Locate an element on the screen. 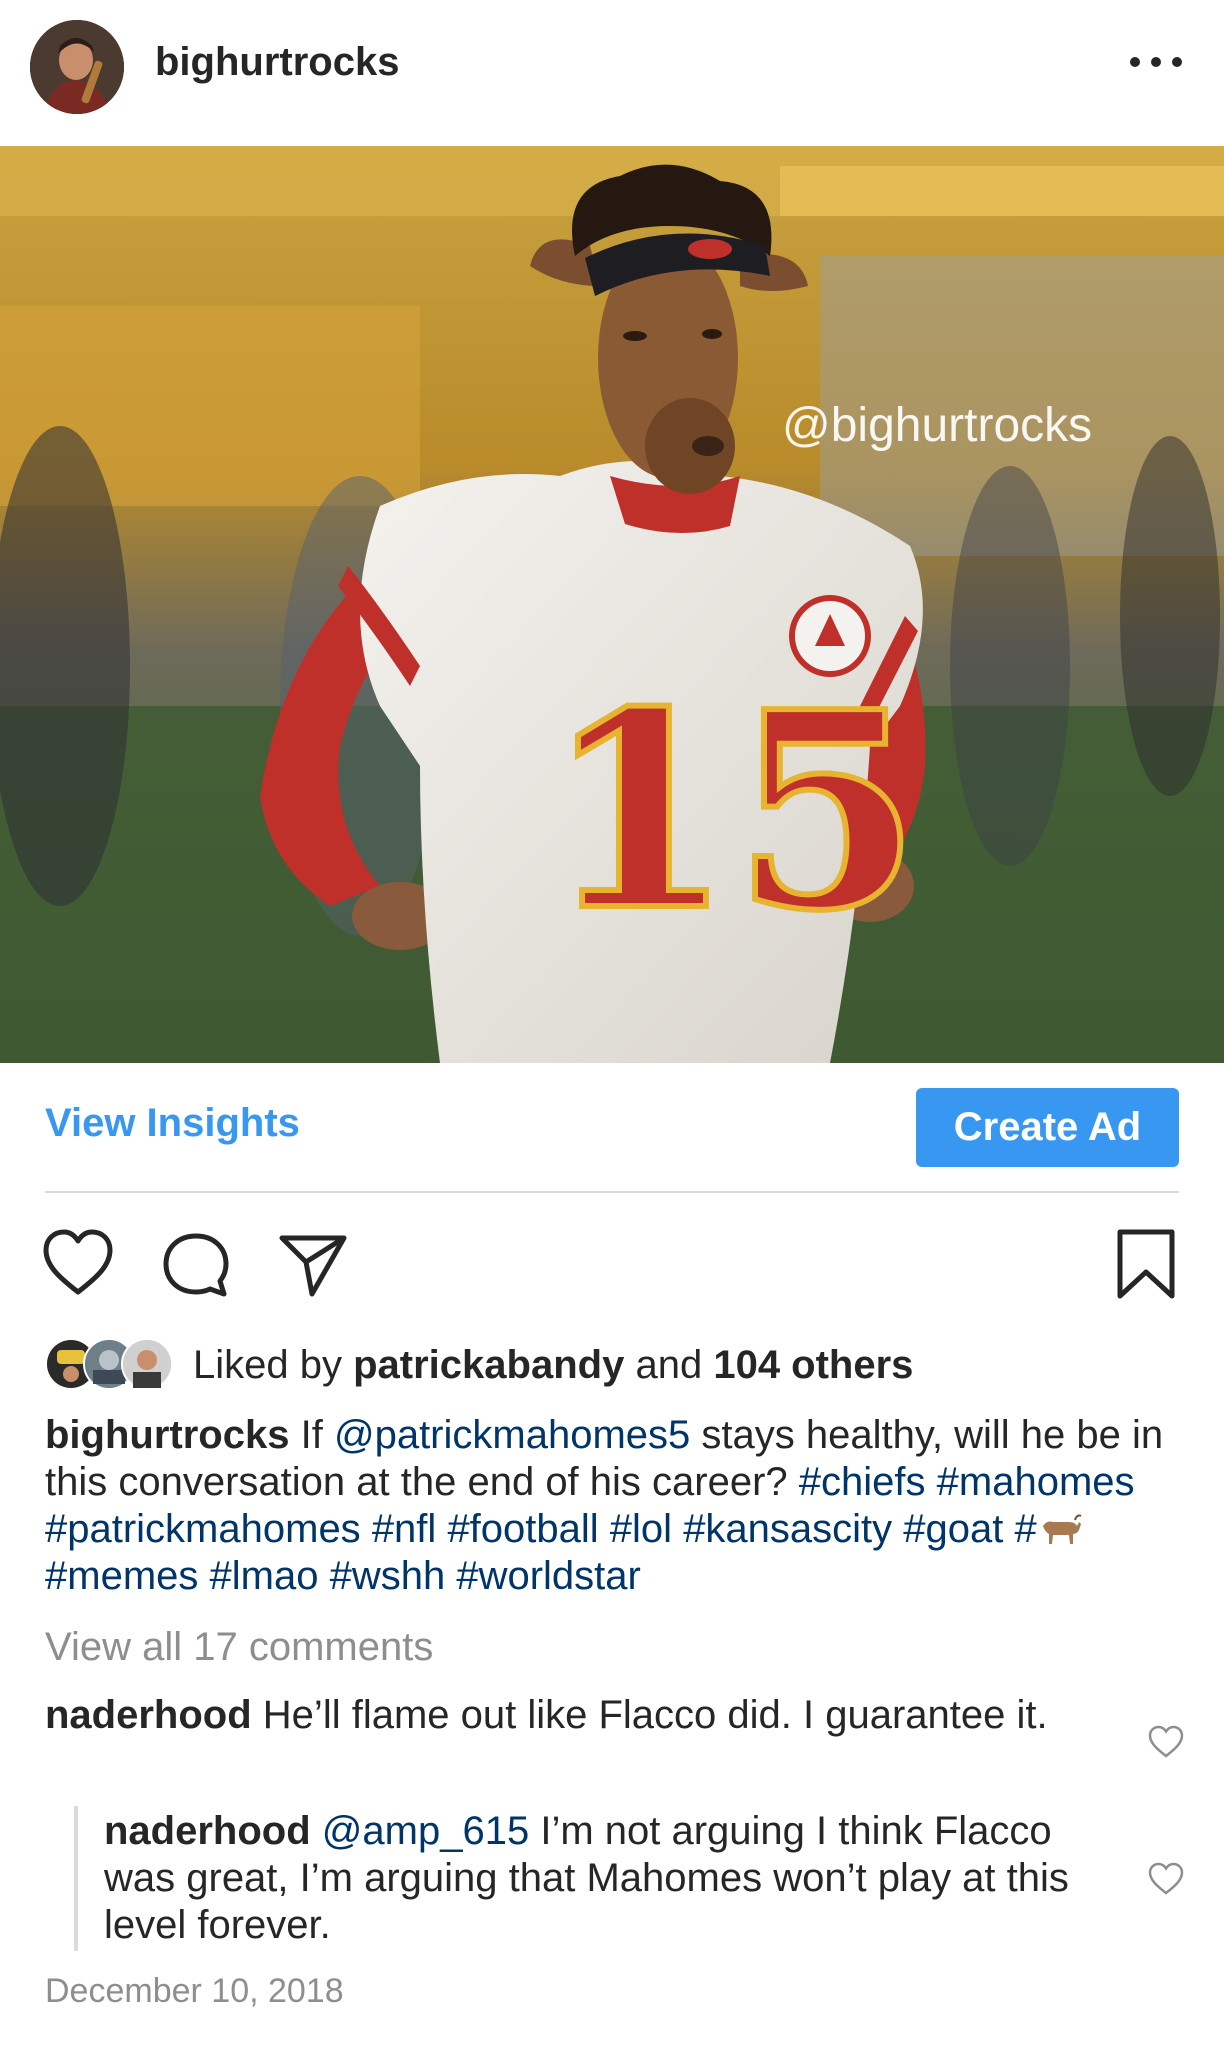 The image size is (1224, 2048). view-all-comments-link: View all 17 comments is located at coordinates (239, 1647).